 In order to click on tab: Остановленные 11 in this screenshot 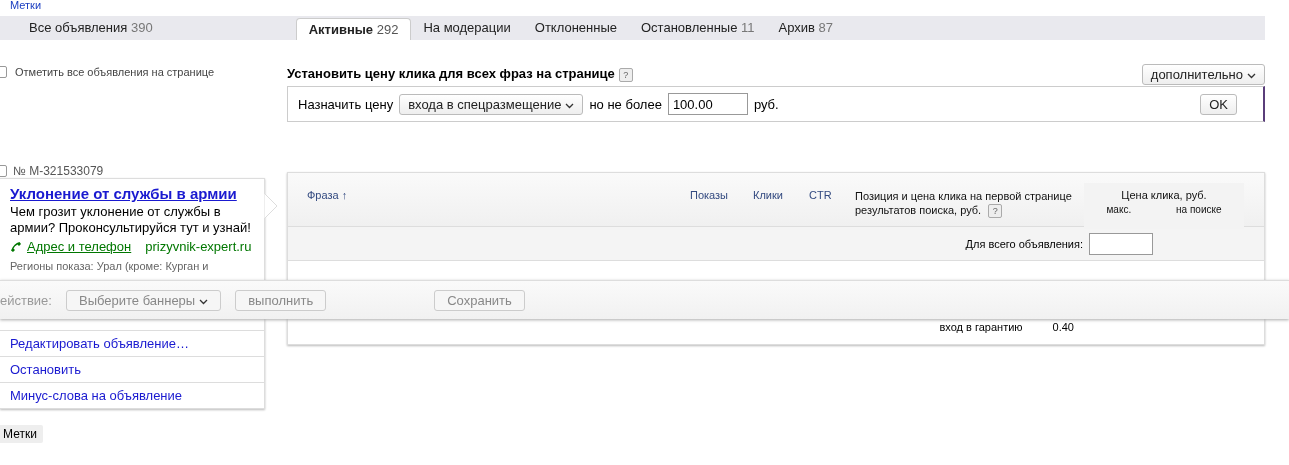, I will do `click(698, 28)`.